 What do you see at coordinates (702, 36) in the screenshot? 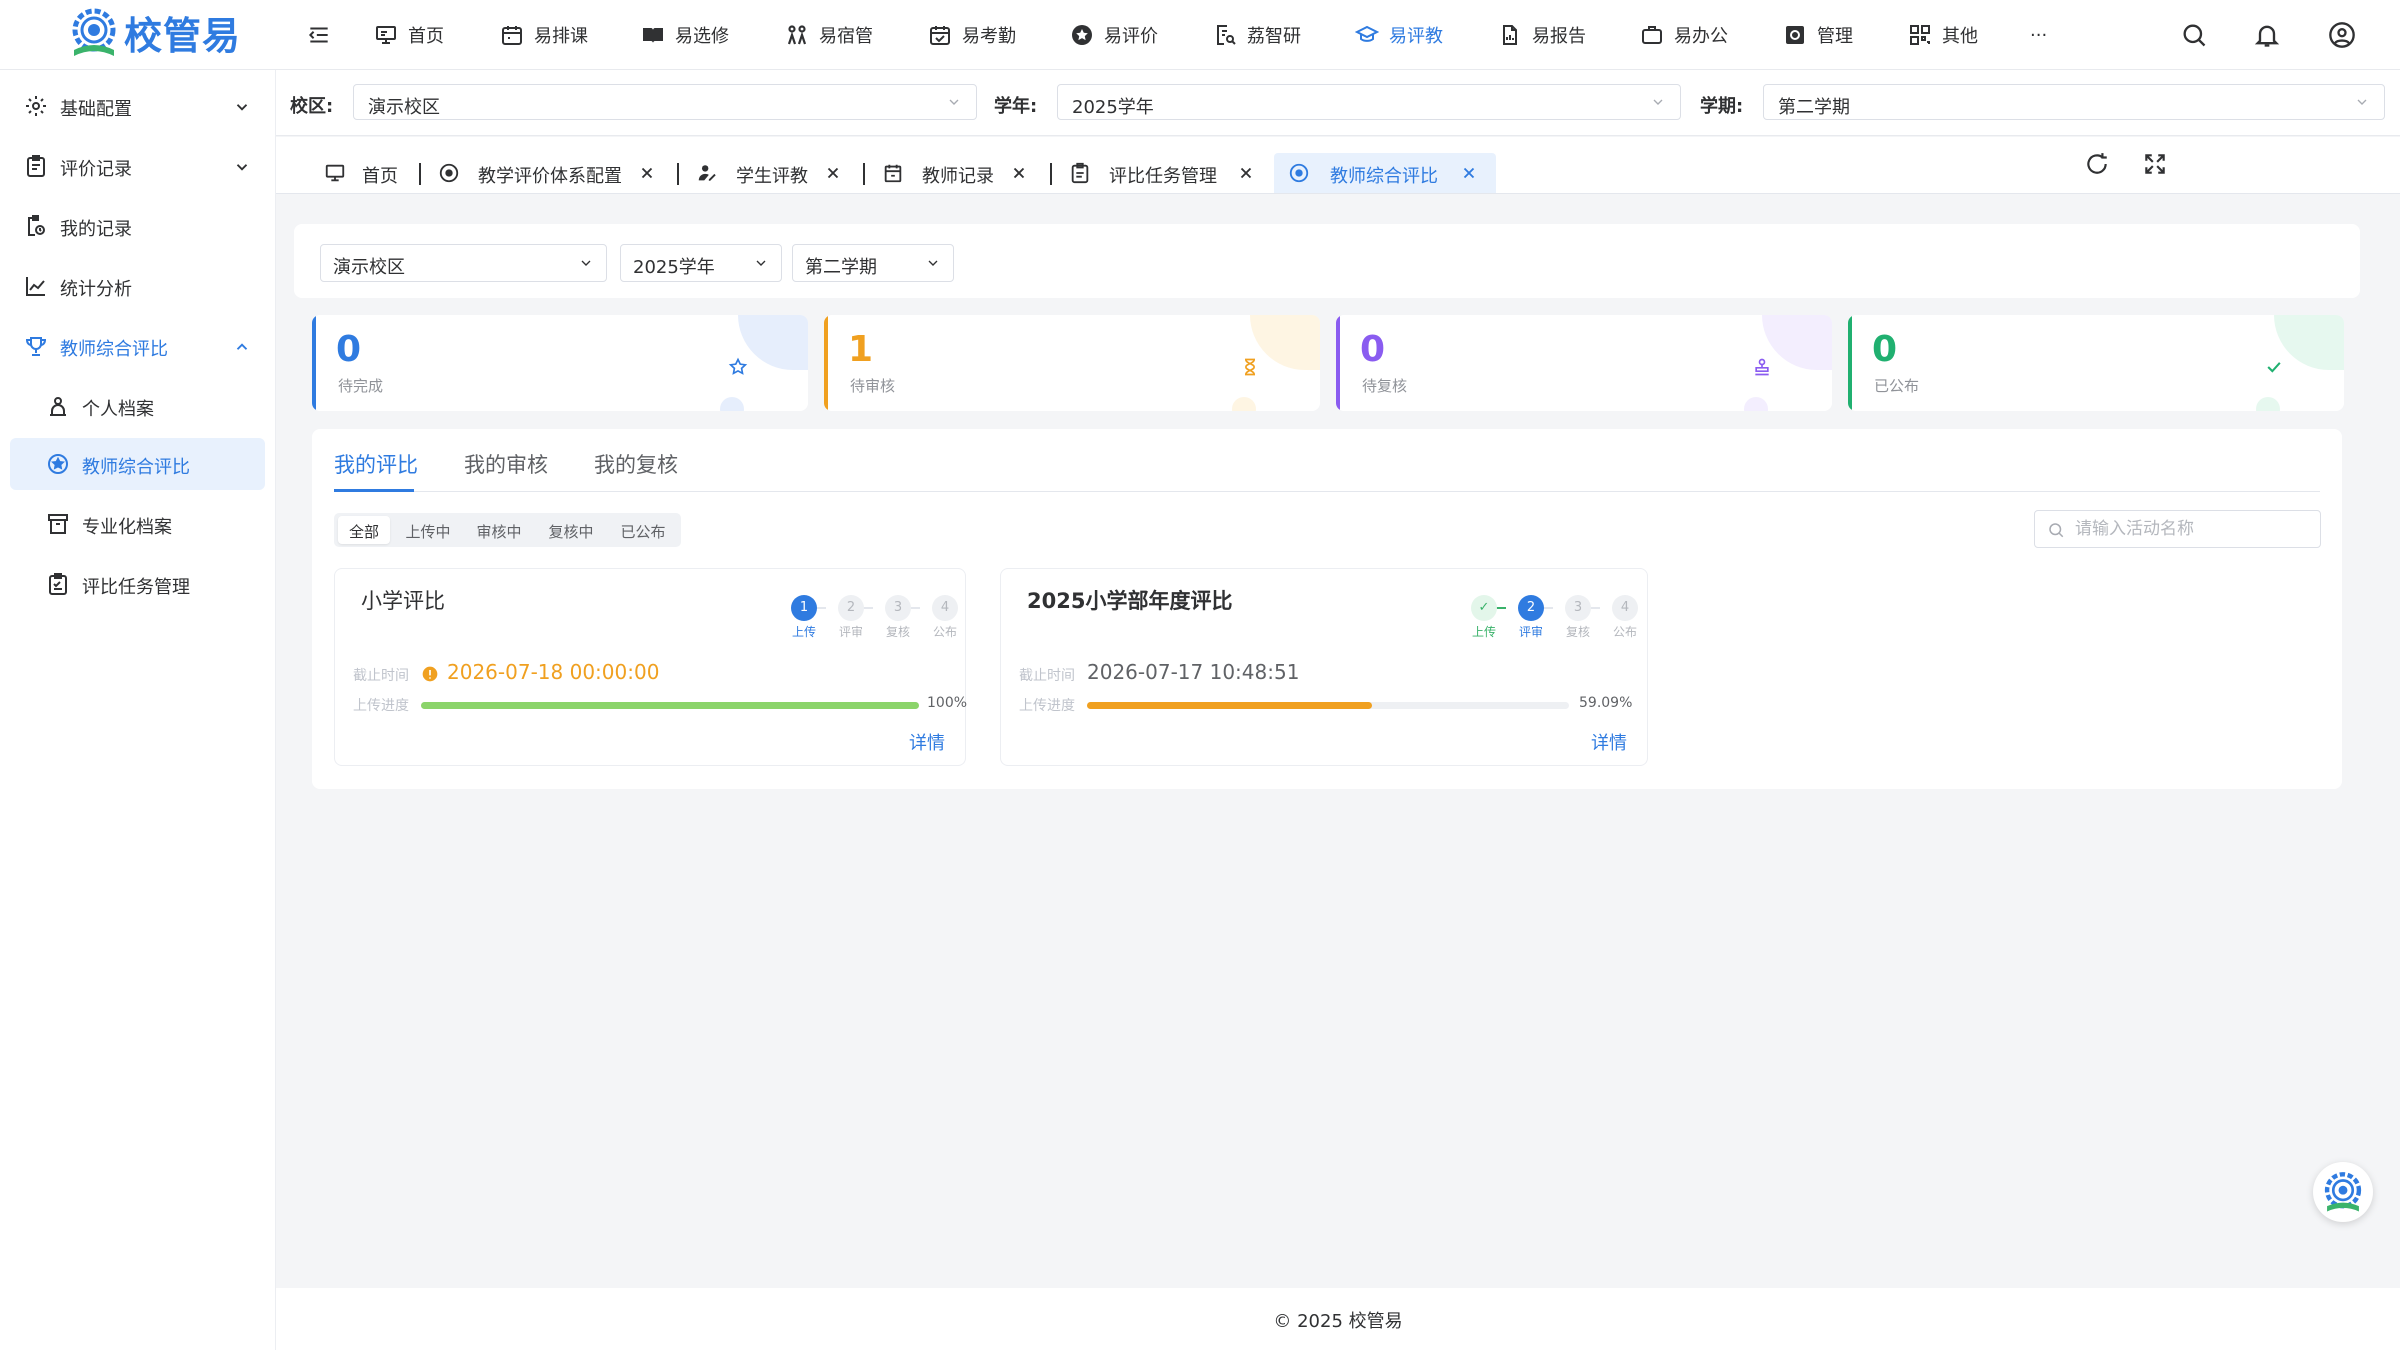
I see `topnav-label: 易选修` at bounding box center [702, 36].